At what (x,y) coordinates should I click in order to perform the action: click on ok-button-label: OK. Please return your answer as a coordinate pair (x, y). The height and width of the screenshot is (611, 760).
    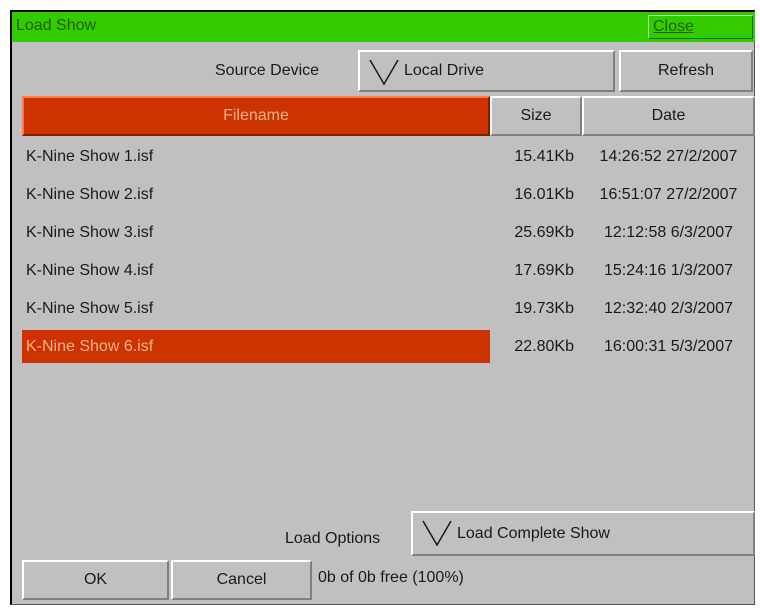
    Looking at the image, I should click on (95, 579).